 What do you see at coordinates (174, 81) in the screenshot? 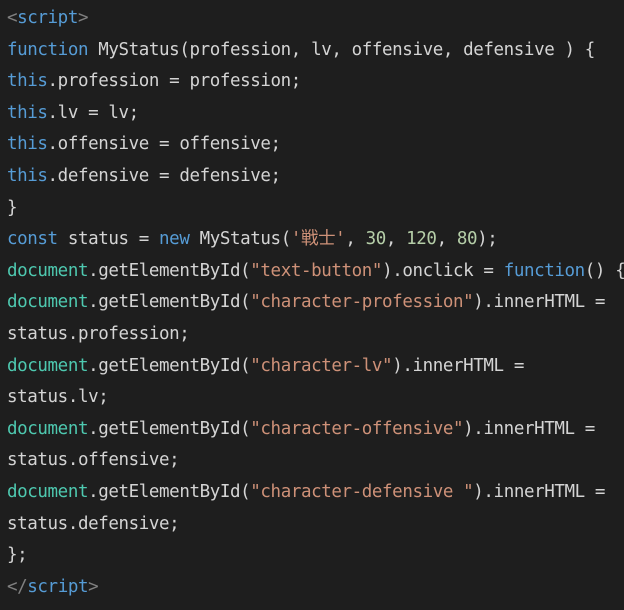
I see `assignment-text: .profession = profession;` at bounding box center [174, 81].